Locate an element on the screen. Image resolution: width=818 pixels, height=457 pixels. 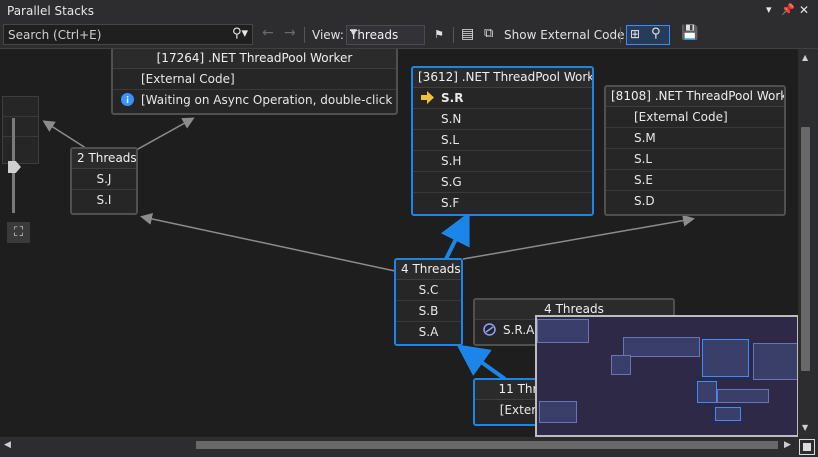
dropdown-menu-icon: ▾ is located at coordinates (769, 9).